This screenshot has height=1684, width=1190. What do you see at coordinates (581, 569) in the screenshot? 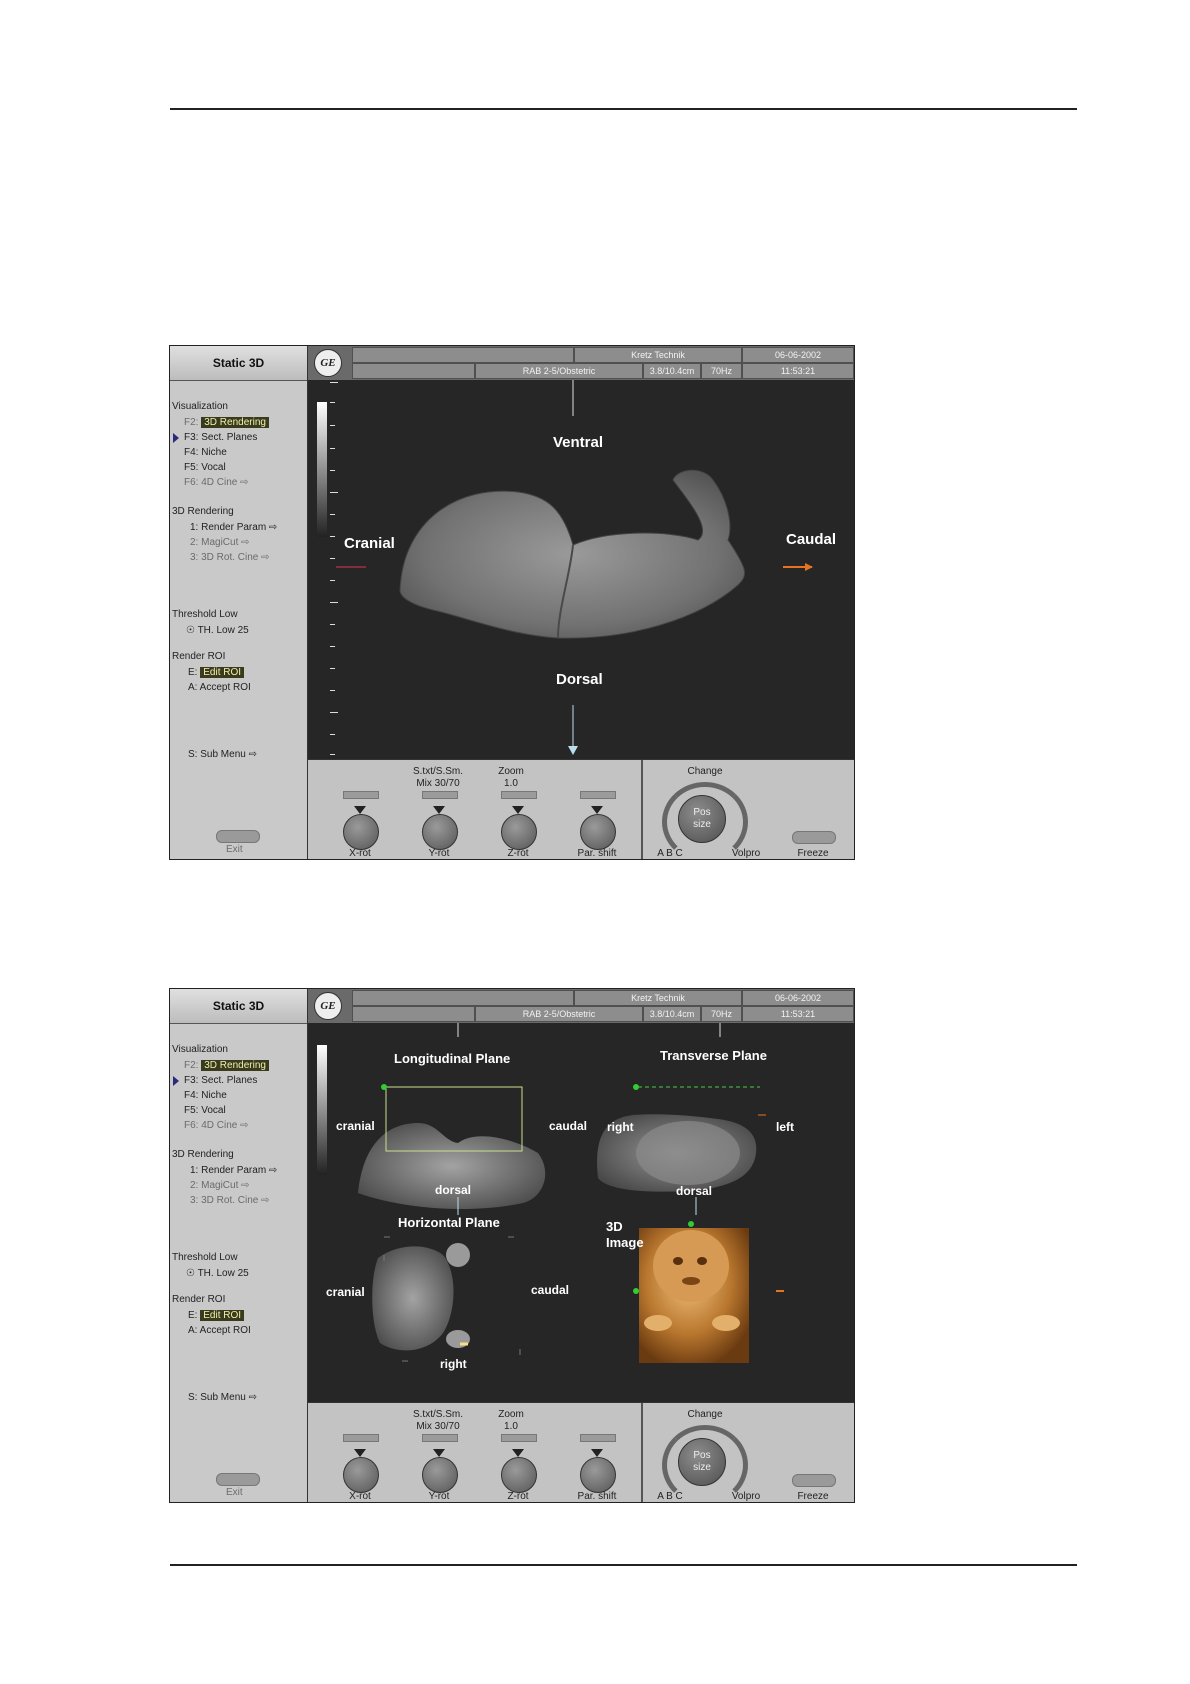
I see `render-viewport: Ventral Cranial Caudal Dorsal` at bounding box center [581, 569].